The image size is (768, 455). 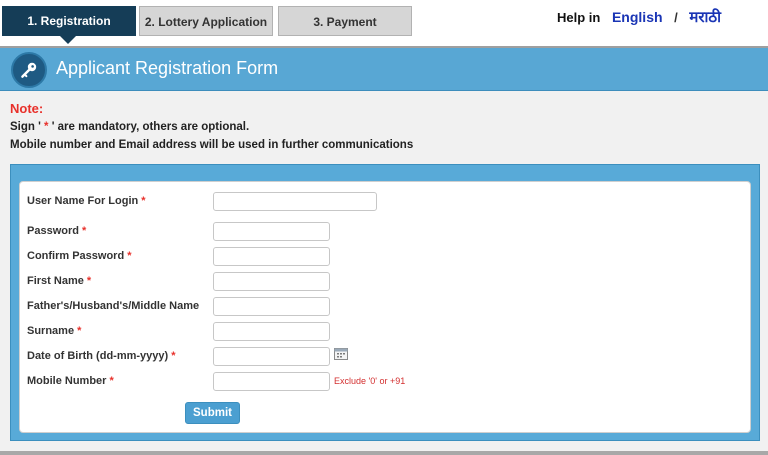 What do you see at coordinates (386, 202) in the screenshot?
I see `field-row-username: User Name For Login *` at bounding box center [386, 202].